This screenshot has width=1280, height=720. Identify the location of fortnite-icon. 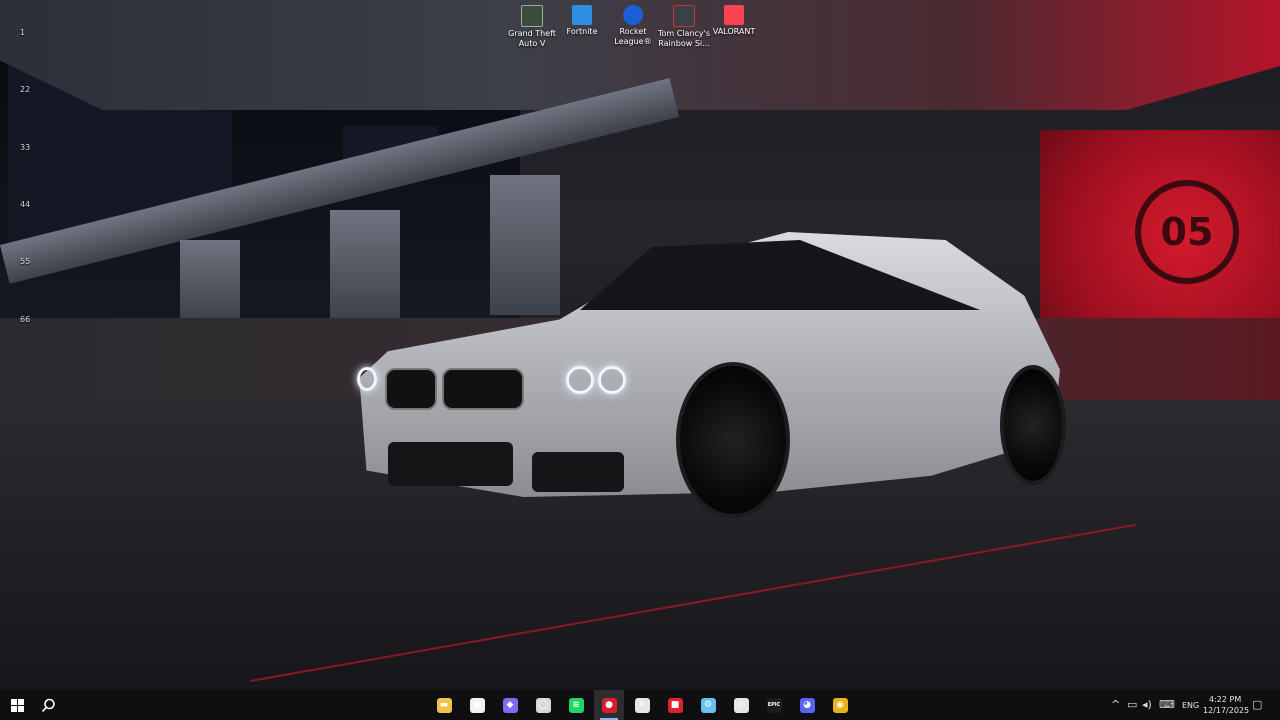
(582, 15).